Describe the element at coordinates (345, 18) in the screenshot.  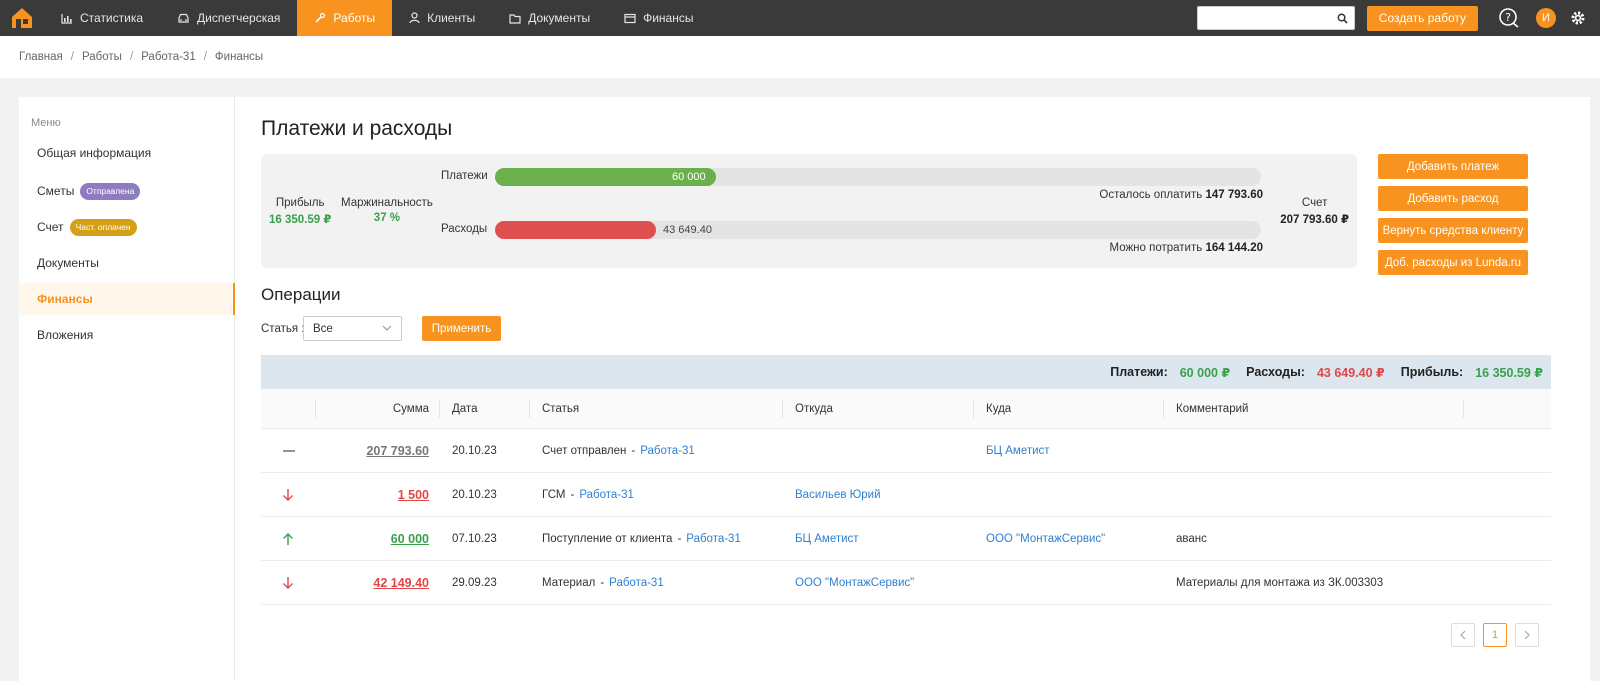
I see `nav-item-2: Работы` at that location.